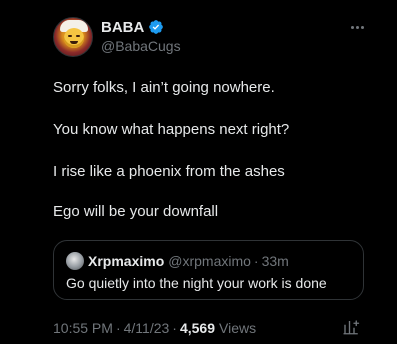  What do you see at coordinates (275, 261) in the screenshot?
I see `quoted-timestamp: 33m` at bounding box center [275, 261].